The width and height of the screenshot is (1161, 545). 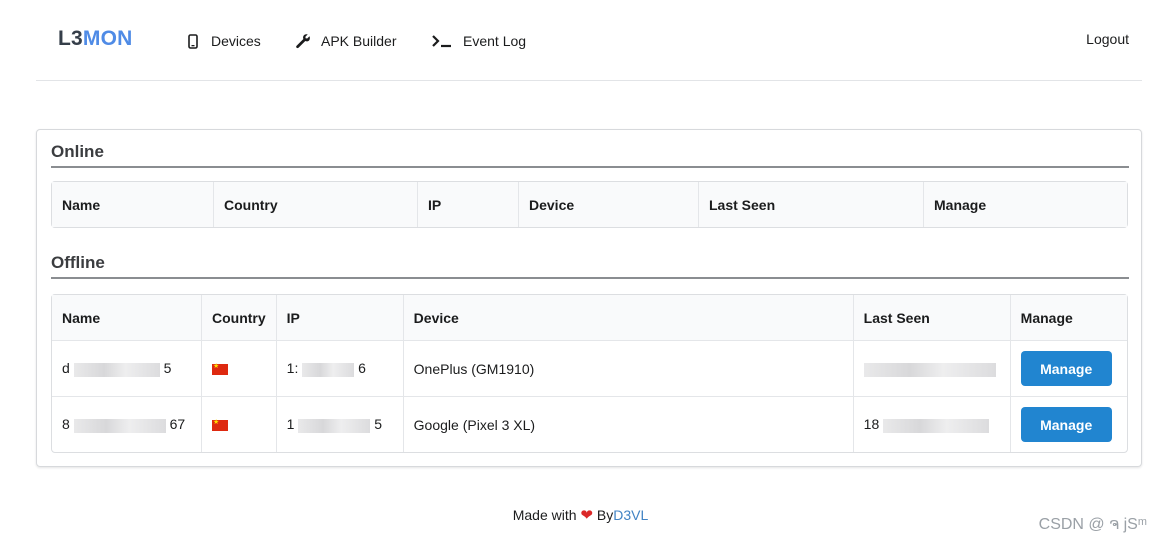 What do you see at coordinates (177, 424) in the screenshot?
I see `name-end: 67` at bounding box center [177, 424].